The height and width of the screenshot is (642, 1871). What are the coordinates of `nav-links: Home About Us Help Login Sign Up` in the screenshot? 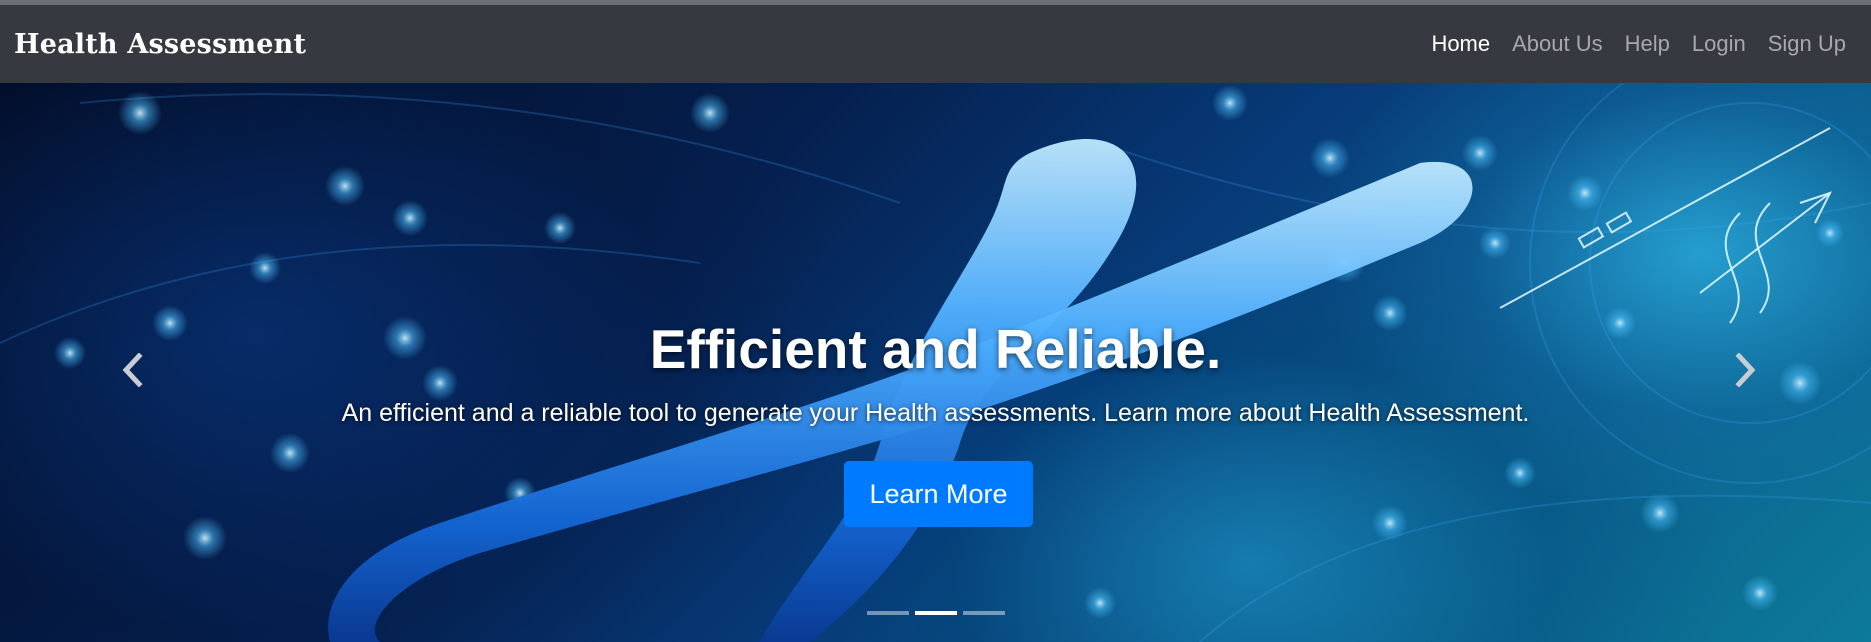 It's located at (1638, 44).